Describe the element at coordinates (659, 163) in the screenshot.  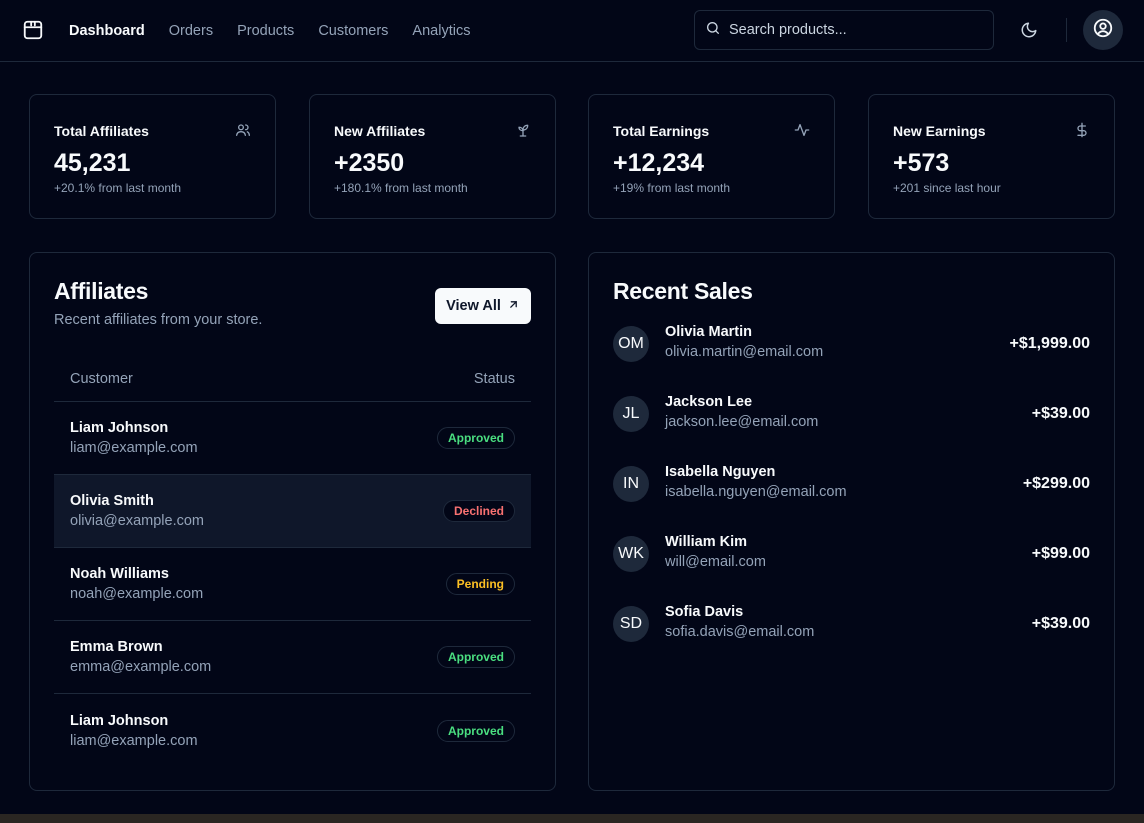
I see `stat-value: +12,234` at that location.